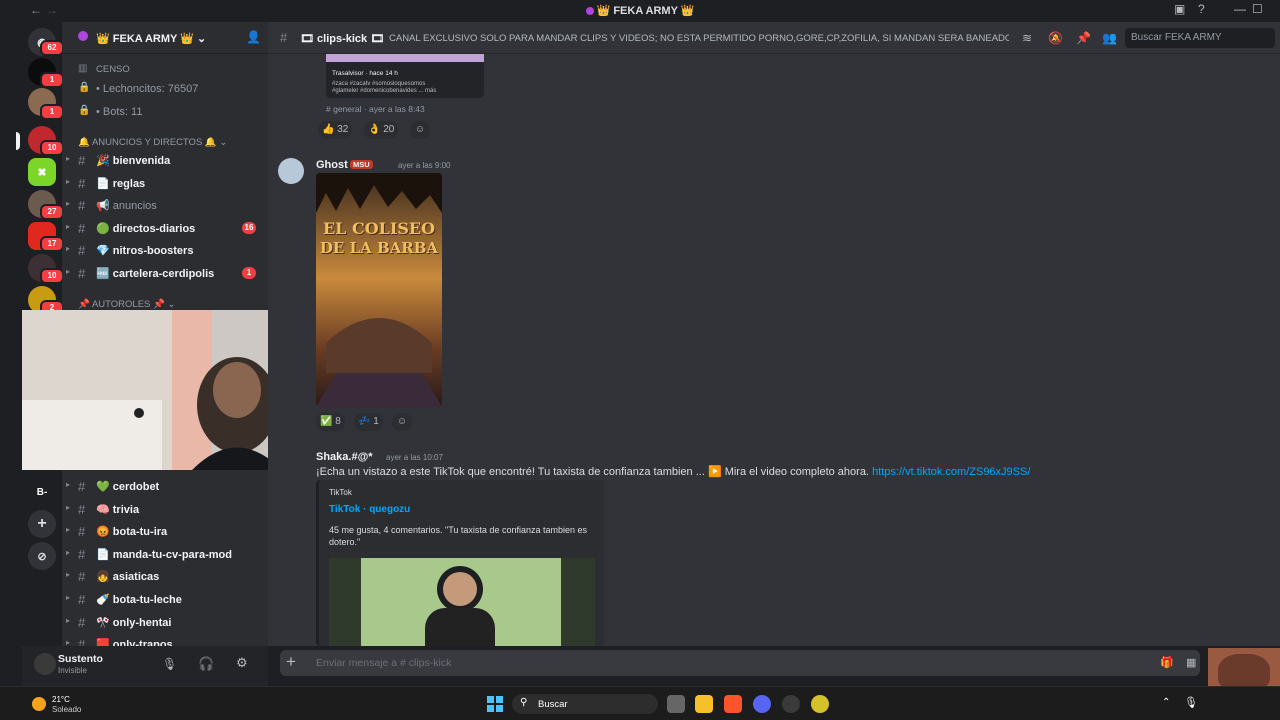 The height and width of the screenshot is (720, 1280). Describe the element at coordinates (1179, 9) in the screenshot. I see `inbox-icon: ▣` at that location.